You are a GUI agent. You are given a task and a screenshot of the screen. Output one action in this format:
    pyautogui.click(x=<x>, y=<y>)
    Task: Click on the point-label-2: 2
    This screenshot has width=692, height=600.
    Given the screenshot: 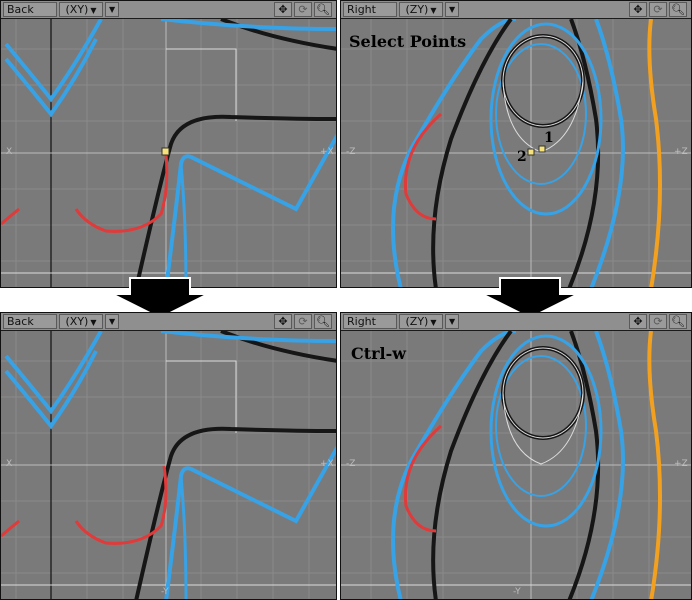 What is the action you would take?
    pyautogui.click(x=522, y=157)
    